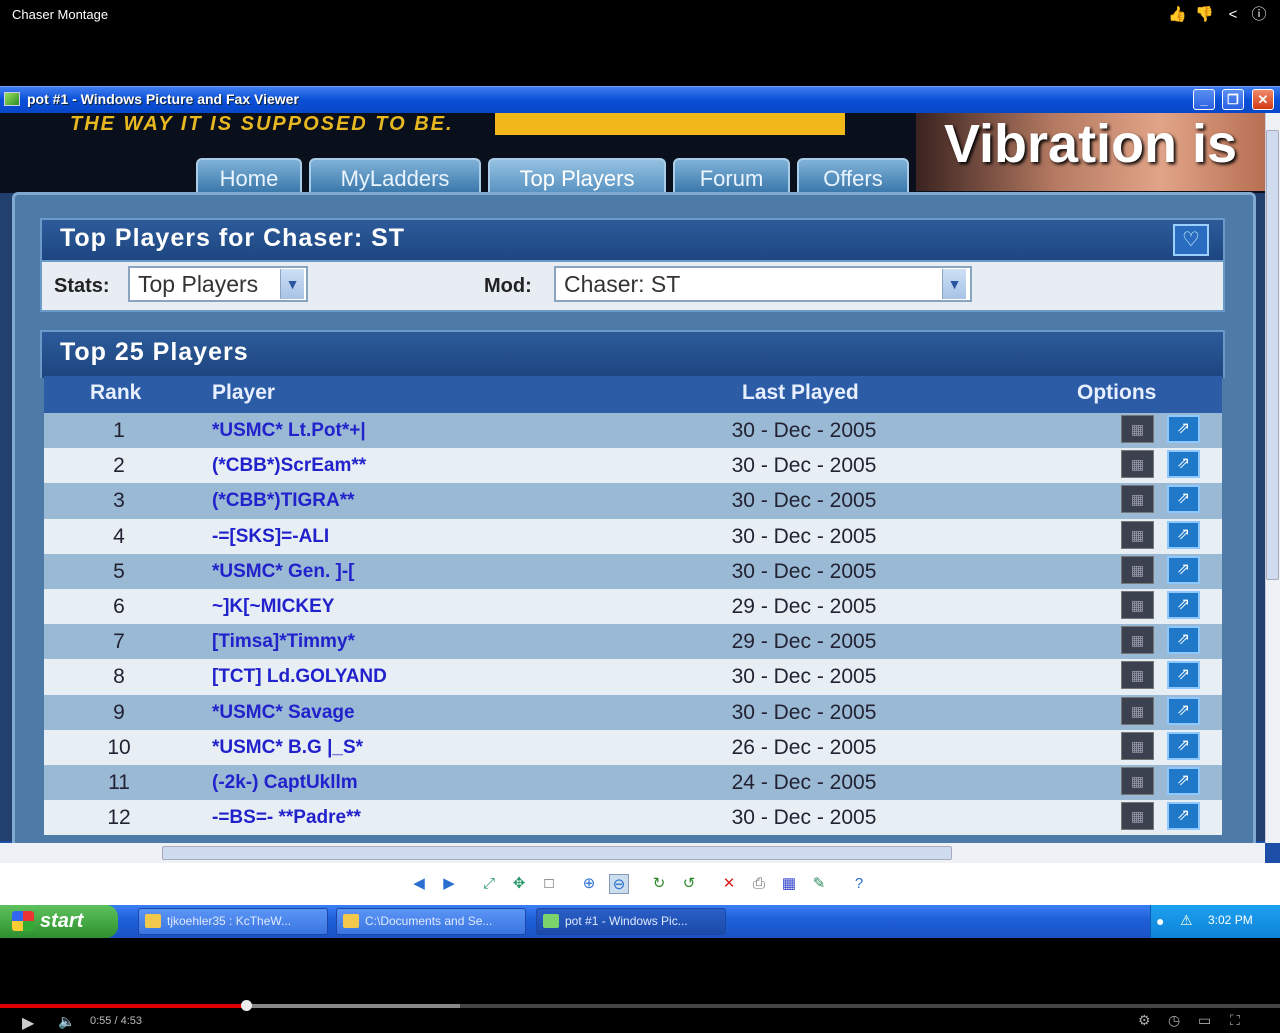  I want to click on table-row: 3 (*CBB*)TIGRA** 30 - Dec - 2005 ▦ ⇗, so click(633, 501).